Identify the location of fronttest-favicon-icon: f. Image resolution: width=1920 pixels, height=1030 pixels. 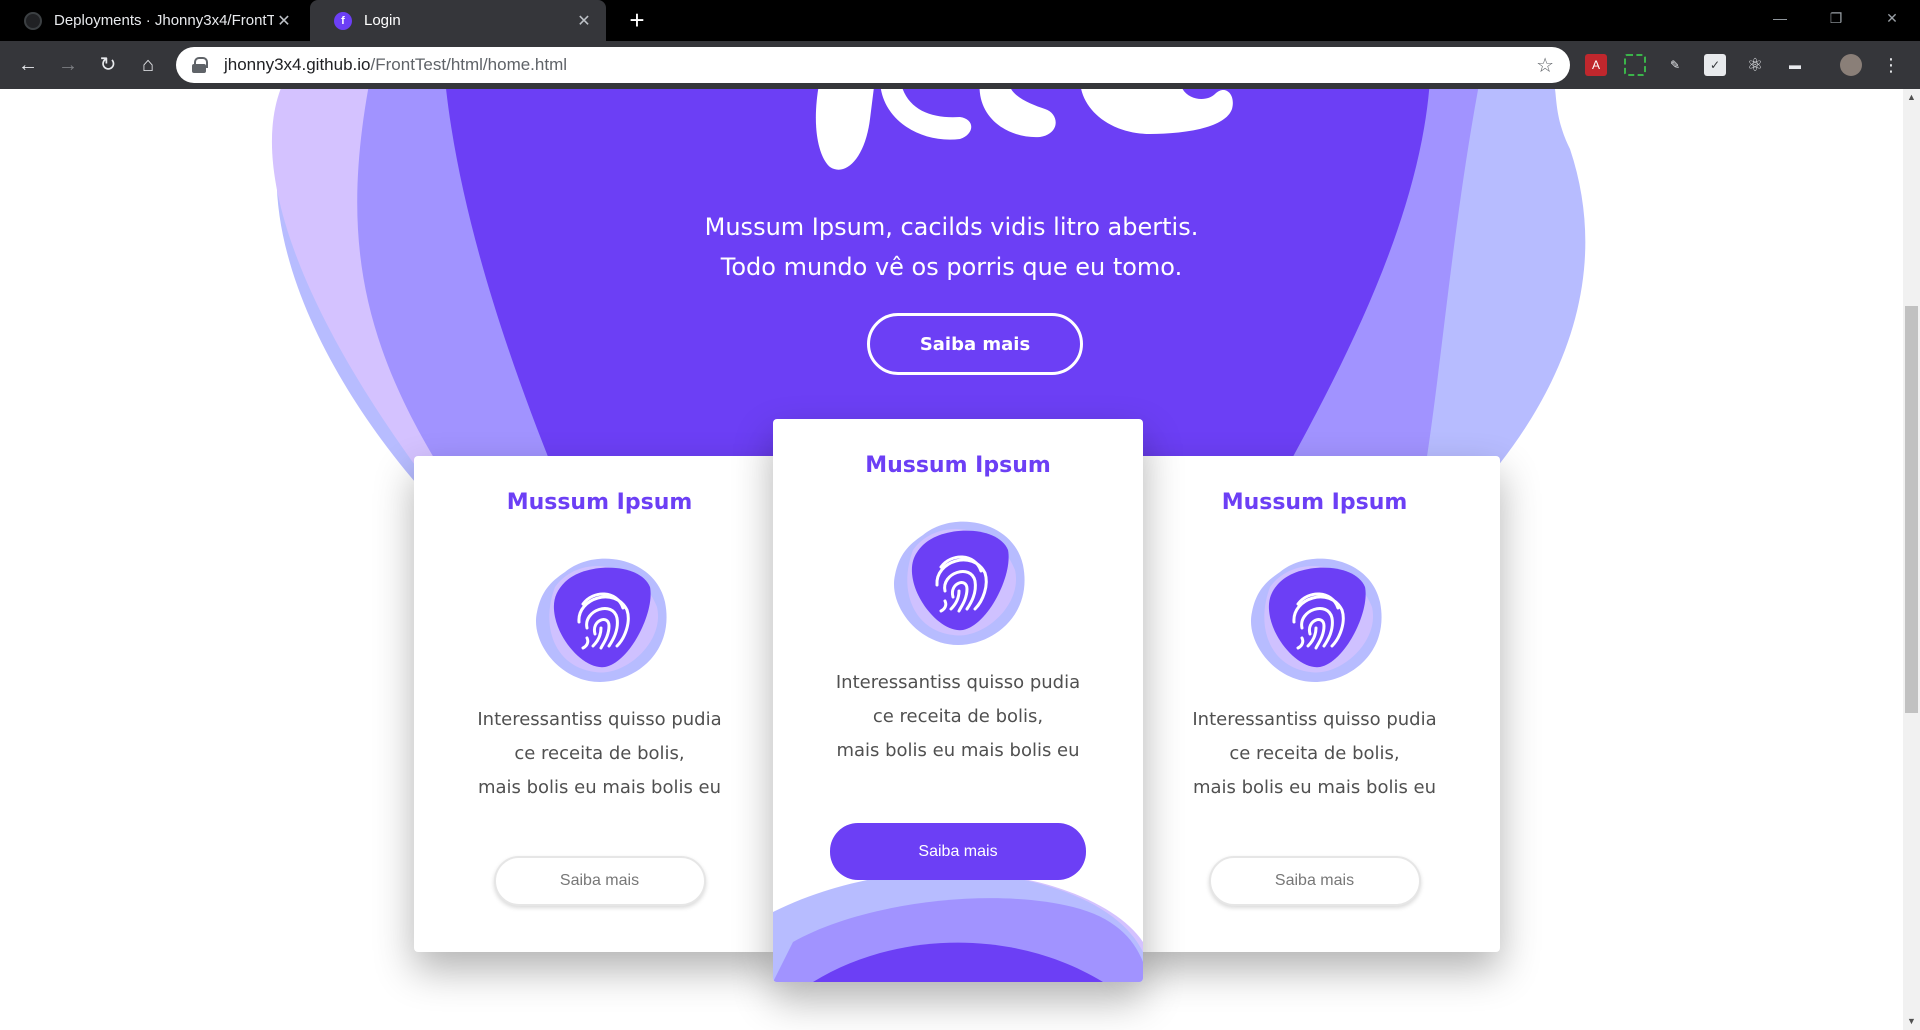
(343, 20).